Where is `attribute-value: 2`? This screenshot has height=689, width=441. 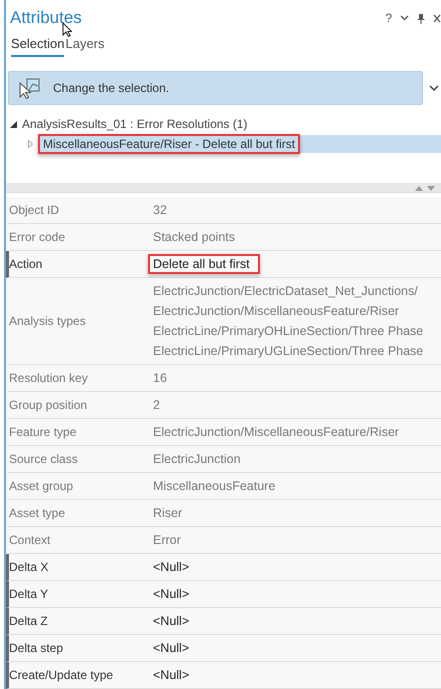 attribute-value: 2 is located at coordinates (156, 405).